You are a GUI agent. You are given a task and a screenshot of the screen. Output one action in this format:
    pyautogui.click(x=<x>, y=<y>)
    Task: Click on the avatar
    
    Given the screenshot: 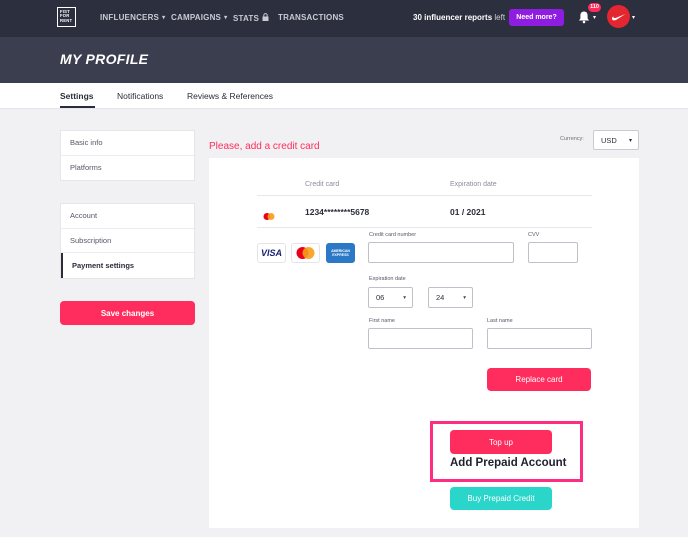 What is the action you would take?
    pyautogui.click(x=618, y=16)
    